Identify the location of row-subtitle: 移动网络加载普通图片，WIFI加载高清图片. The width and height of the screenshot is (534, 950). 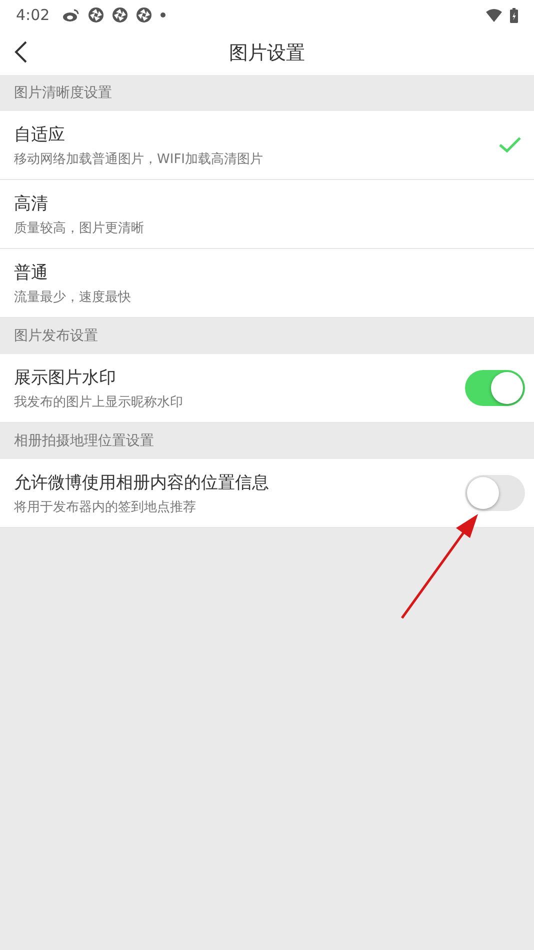
(139, 159).